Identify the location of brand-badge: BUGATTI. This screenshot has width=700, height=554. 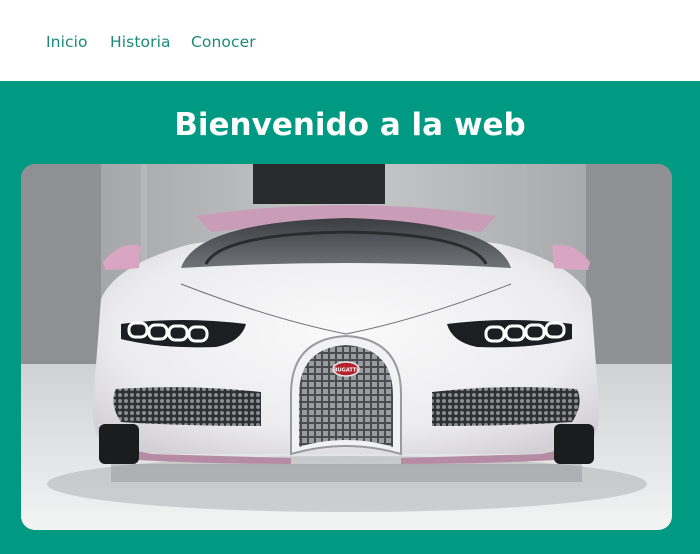
(346, 371).